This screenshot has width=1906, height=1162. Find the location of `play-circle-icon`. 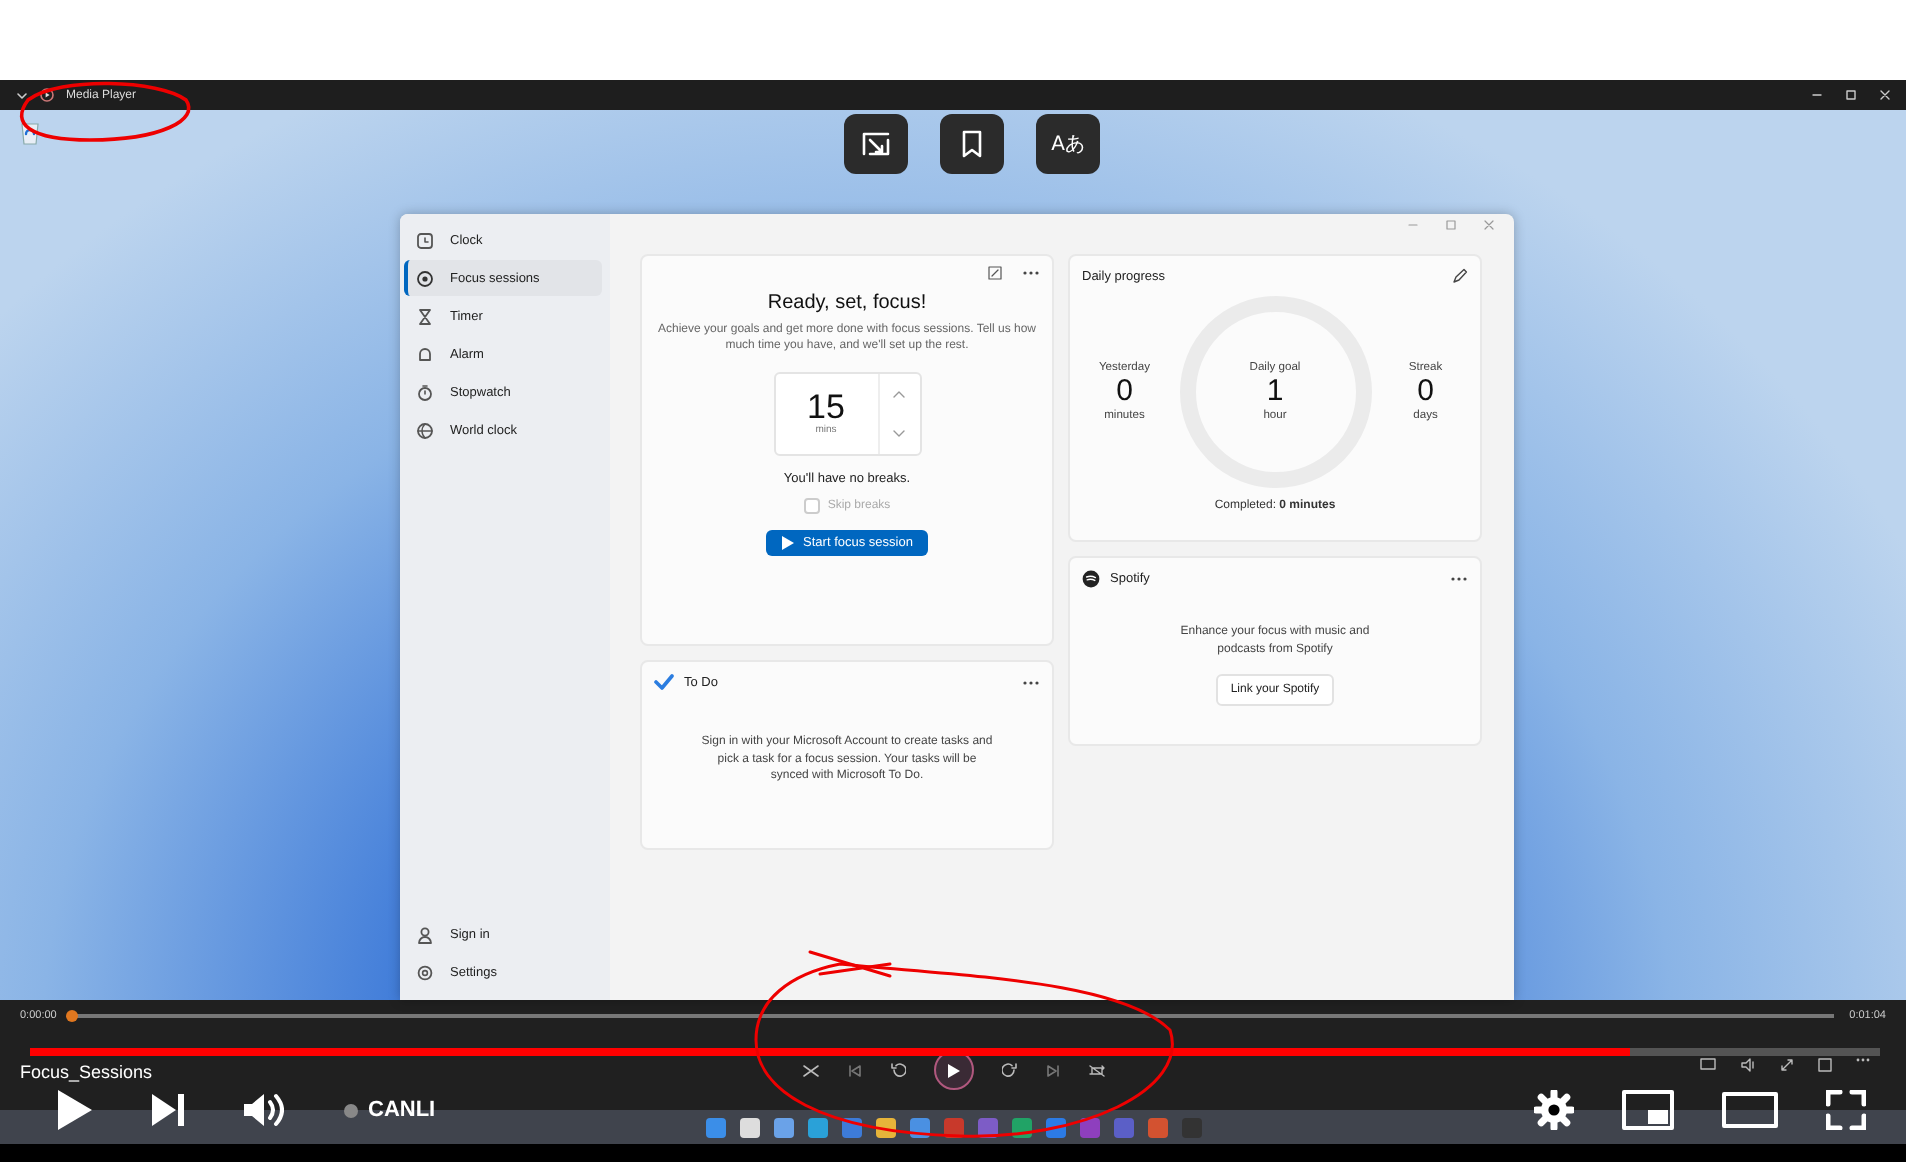

play-circle-icon is located at coordinates (47, 95).